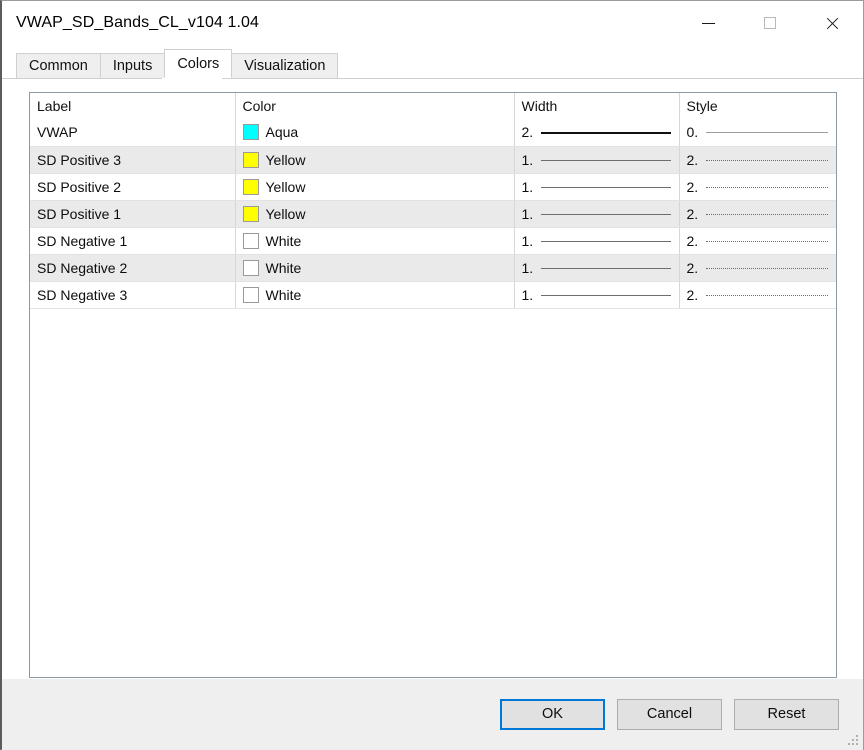  What do you see at coordinates (79, 186) in the screenshot?
I see `row-label: SD Positive 2` at bounding box center [79, 186].